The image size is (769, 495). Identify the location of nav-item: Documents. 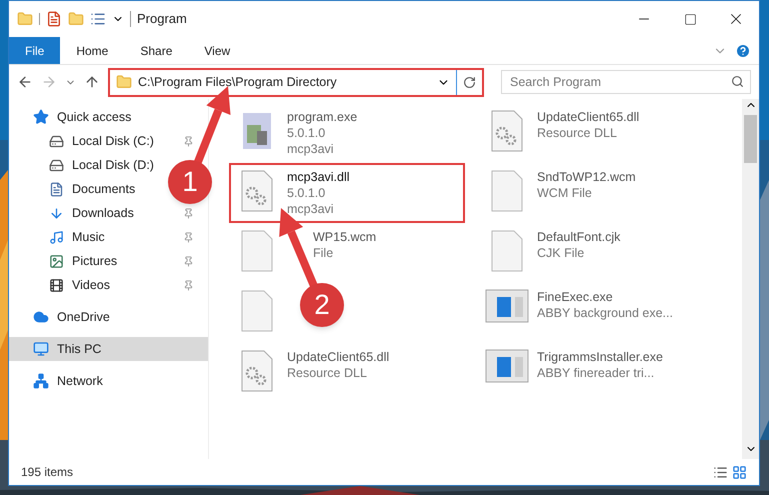
(76, 189).